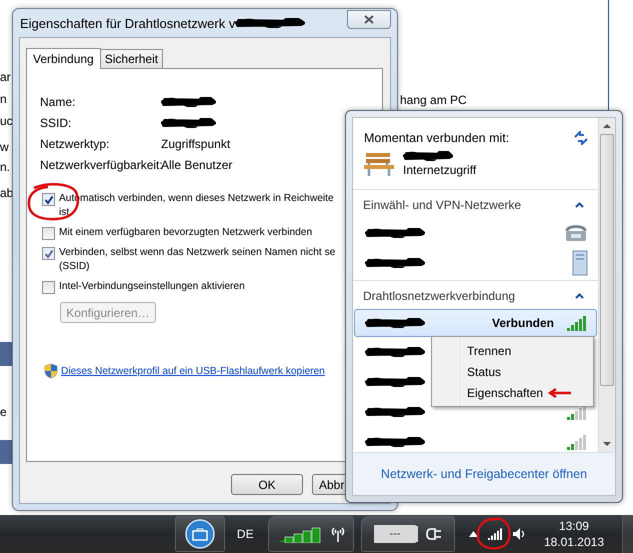  Describe the element at coordinates (56, 123) in the screenshot. I see `property-label: SSID:` at that location.